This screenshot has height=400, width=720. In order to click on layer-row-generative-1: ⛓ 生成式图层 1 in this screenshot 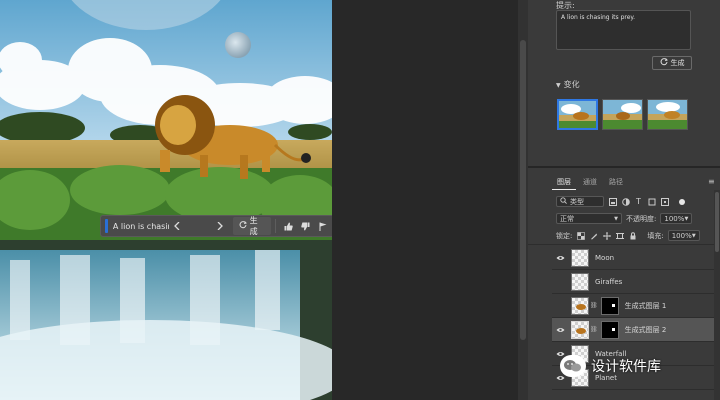, I will do `click(636, 306)`.